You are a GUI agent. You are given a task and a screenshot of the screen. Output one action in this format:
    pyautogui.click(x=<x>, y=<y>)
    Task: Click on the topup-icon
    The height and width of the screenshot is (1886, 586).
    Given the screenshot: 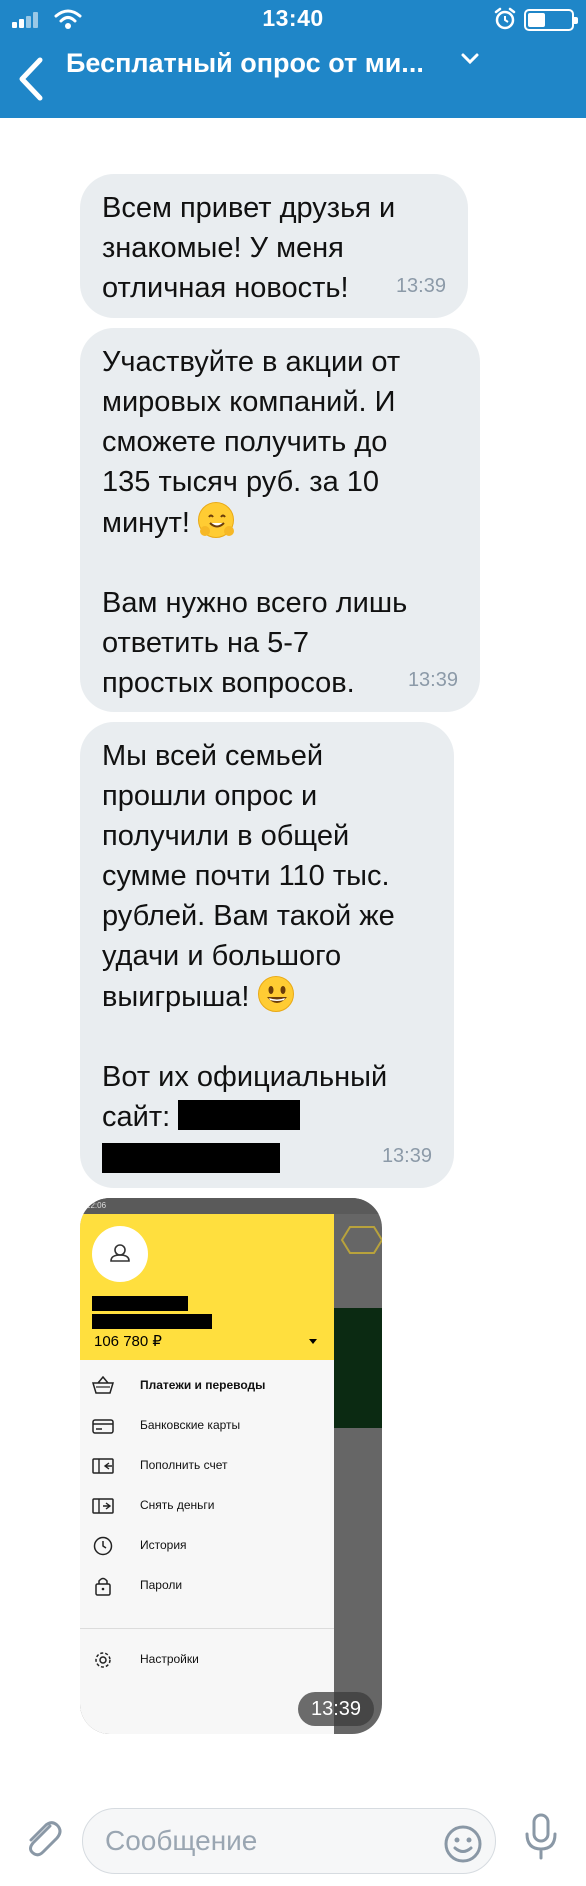 What is the action you would take?
    pyautogui.click(x=103, y=1466)
    